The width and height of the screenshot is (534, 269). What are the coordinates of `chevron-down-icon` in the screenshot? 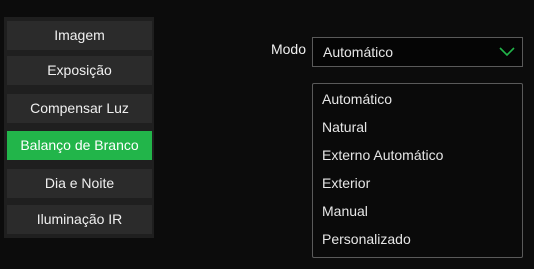 It's located at (507, 52).